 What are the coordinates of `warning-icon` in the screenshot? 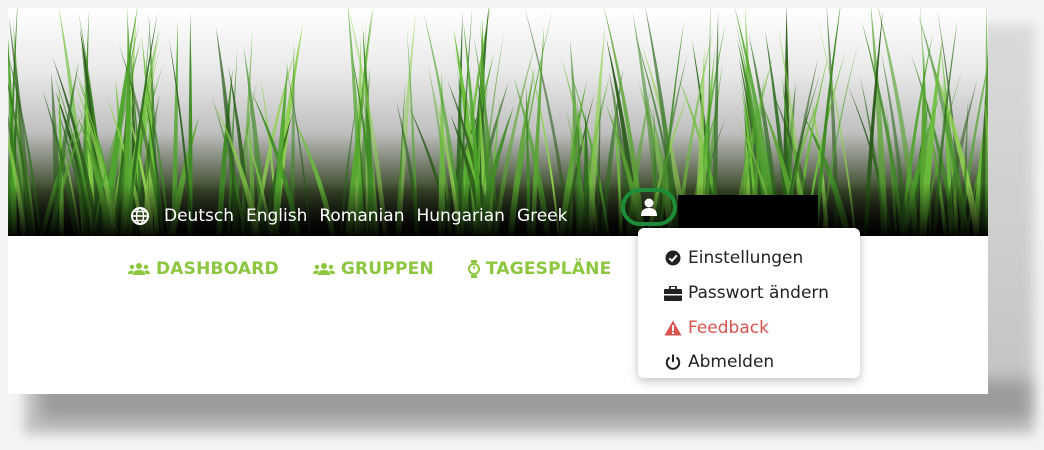 It's located at (673, 328).